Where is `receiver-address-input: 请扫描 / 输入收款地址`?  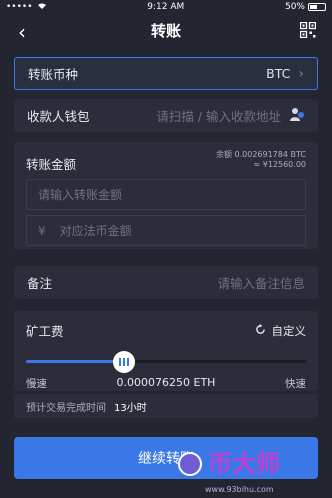 receiver-address-input: 请扫描 / 输入收款地址 is located at coordinates (218, 115).